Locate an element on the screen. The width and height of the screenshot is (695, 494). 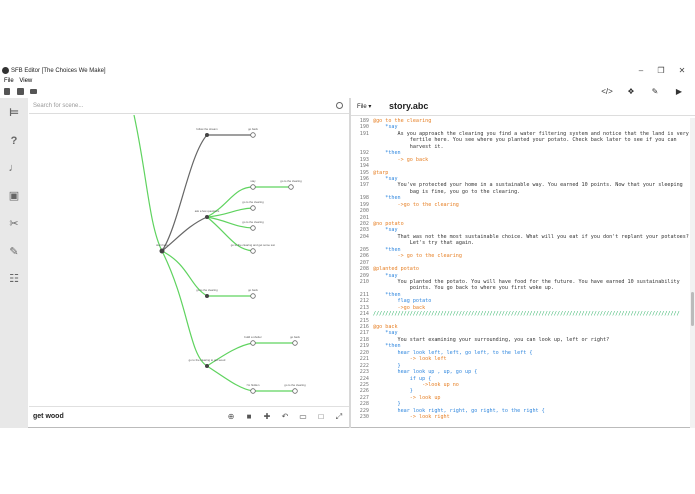
code-token: harvest it. is located at coordinates (408, 146).